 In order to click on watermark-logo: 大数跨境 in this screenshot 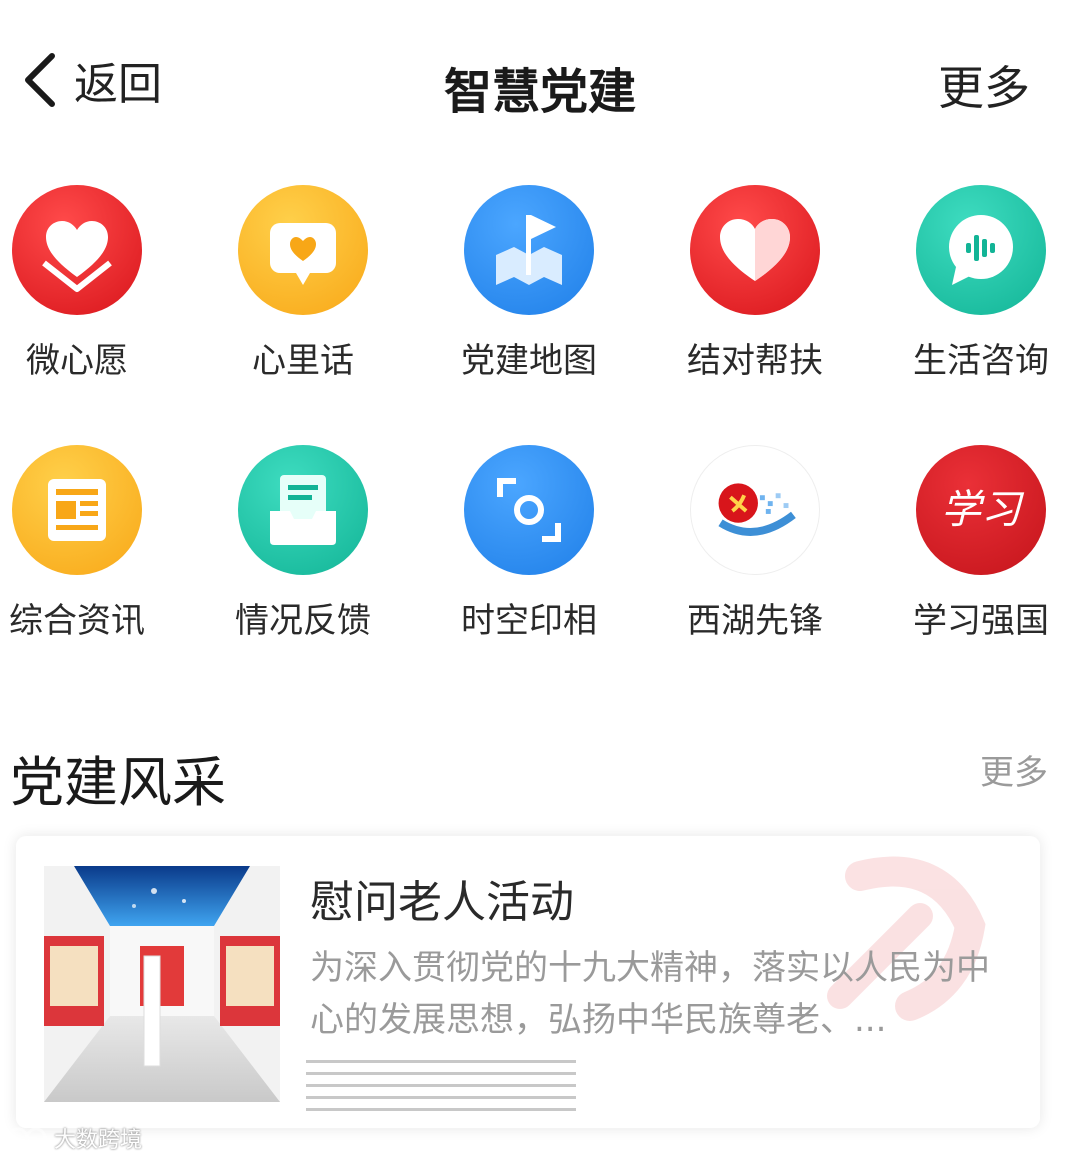, I will do `click(74, 1138)`.